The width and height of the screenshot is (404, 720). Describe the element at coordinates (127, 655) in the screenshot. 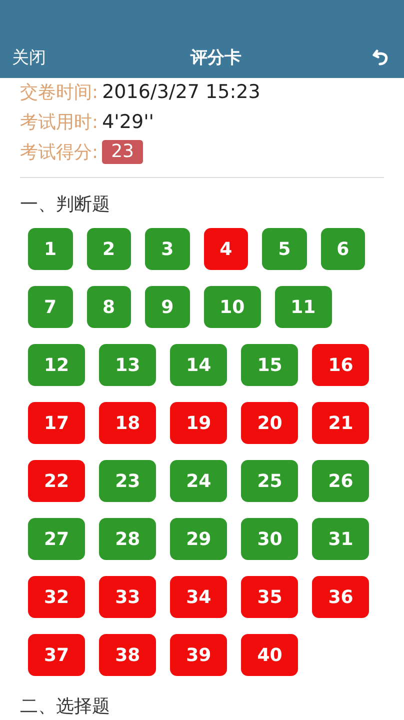

I see `question-number-button: 38` at that location.